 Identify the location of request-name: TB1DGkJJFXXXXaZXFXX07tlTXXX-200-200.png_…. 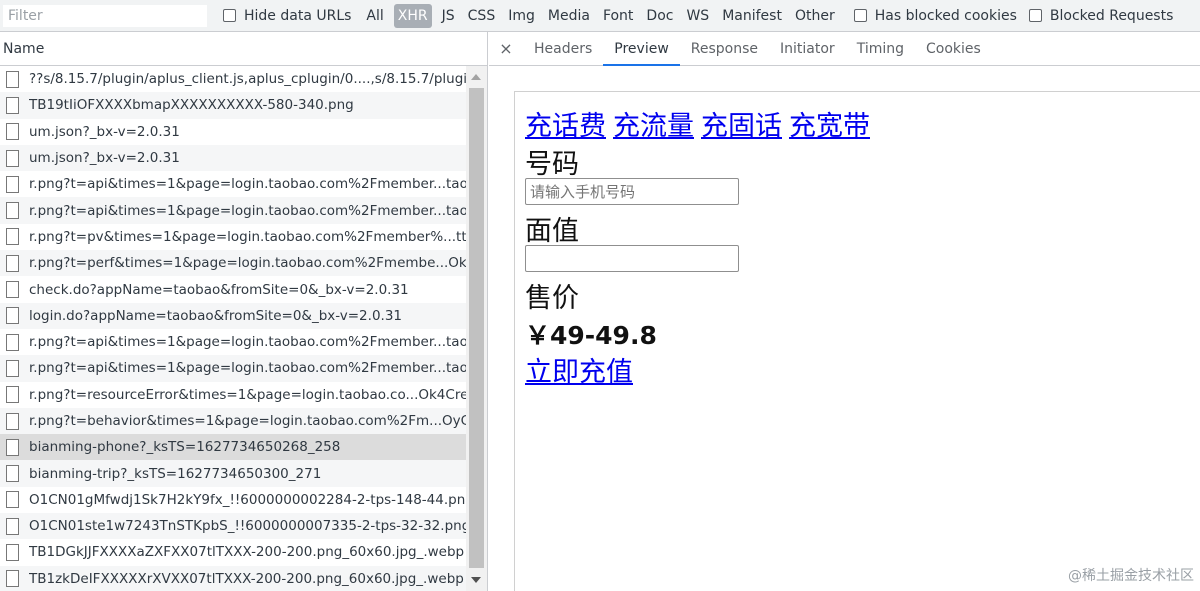
(247, 552).